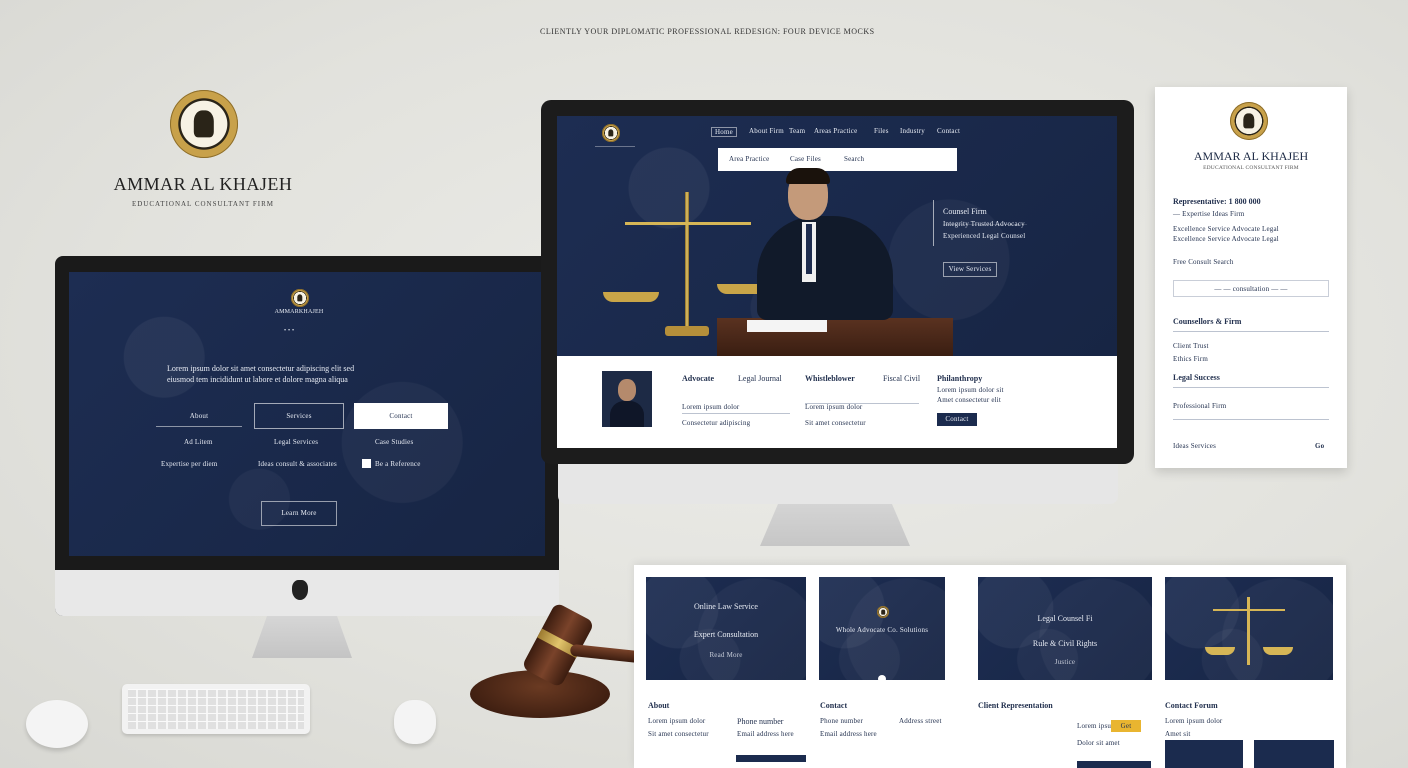 This screenshot has height=768, width=1408. What do you see at coordinates (199, 419) in the screenshot?
I see `tab-about: About` at bounding box center [199, 419].